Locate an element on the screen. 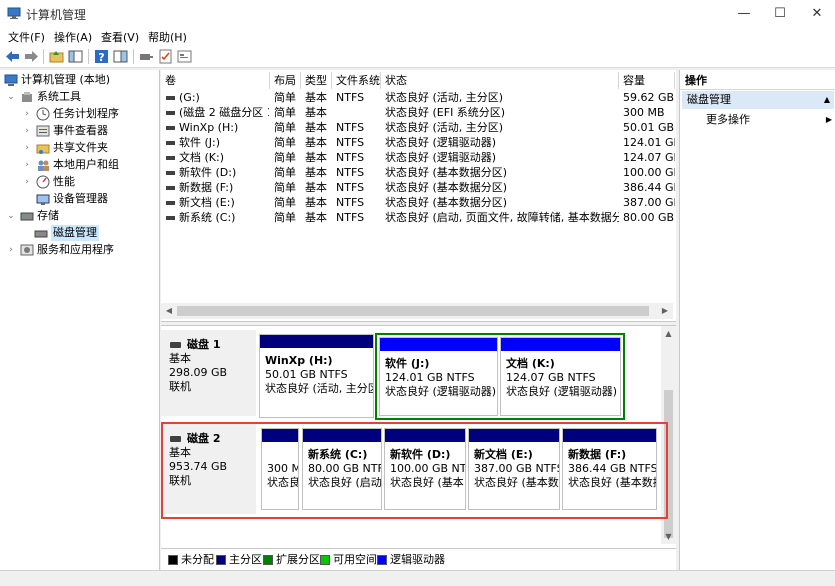  collapse-icon: ▲ is located at coordinates (827, 100).